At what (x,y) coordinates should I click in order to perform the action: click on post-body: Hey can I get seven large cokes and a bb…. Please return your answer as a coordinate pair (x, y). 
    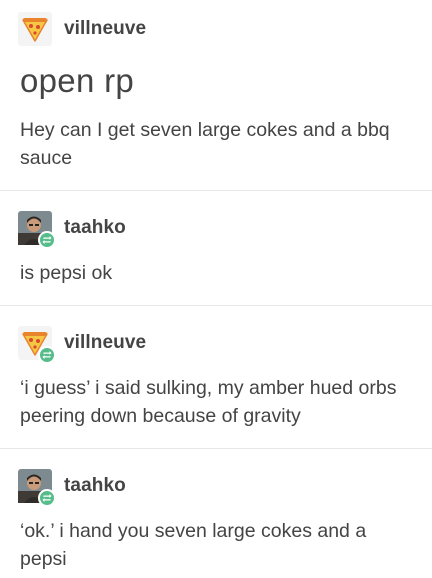
    Looking at the image, I should click on (205, 144).